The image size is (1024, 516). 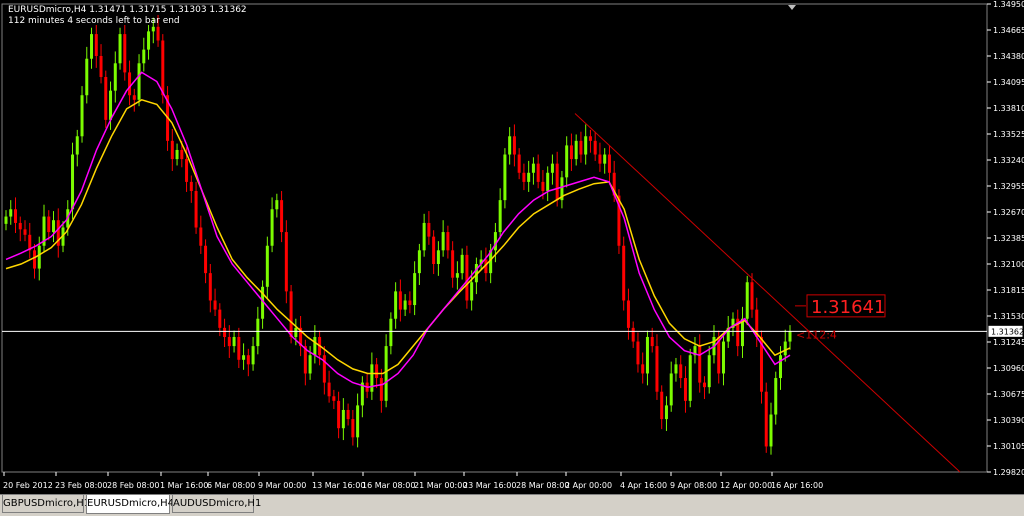 What do you see at coordinates (46, 504) in the screenshot?
I see `tab-gbpusd: GBPUSDmicro,H1` at bounding box center [46, 504].